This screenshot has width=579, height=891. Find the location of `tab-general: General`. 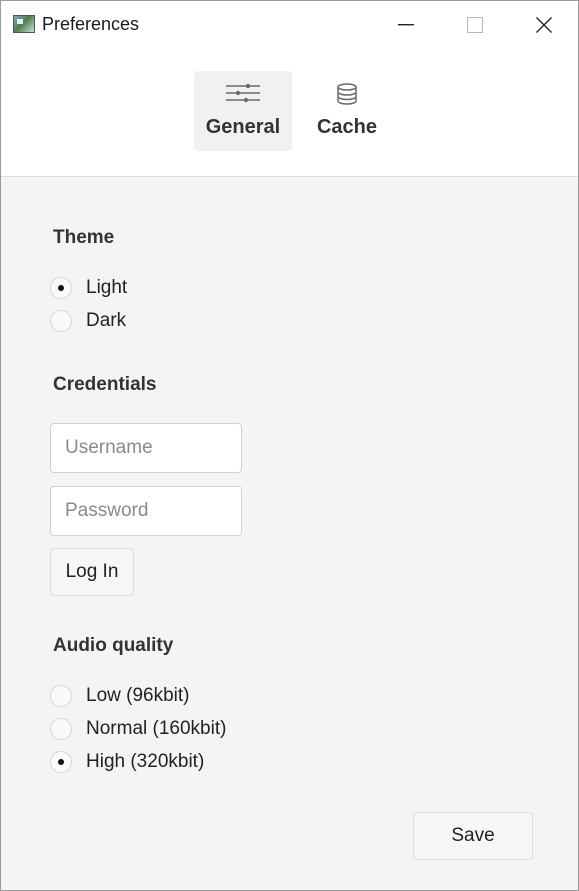

tab-general: General is located at coordinates (243, 111).